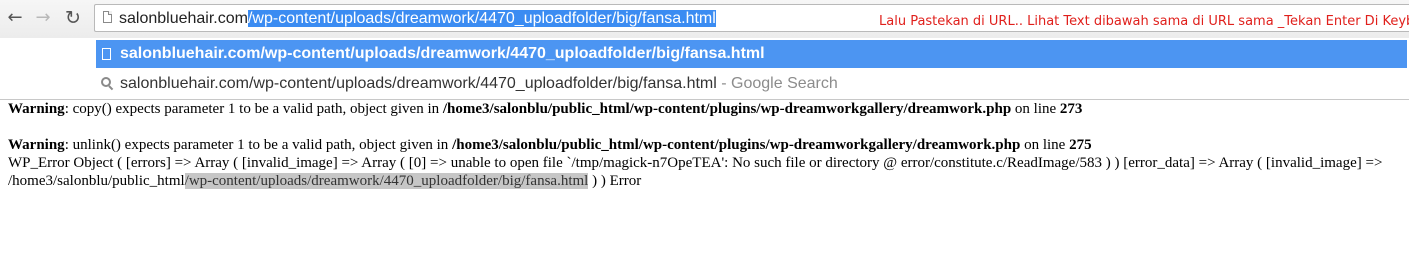 This screenshot has height=280, width=1409. I want to click on url-domain: salonbluehair.com, so click(183, 18).